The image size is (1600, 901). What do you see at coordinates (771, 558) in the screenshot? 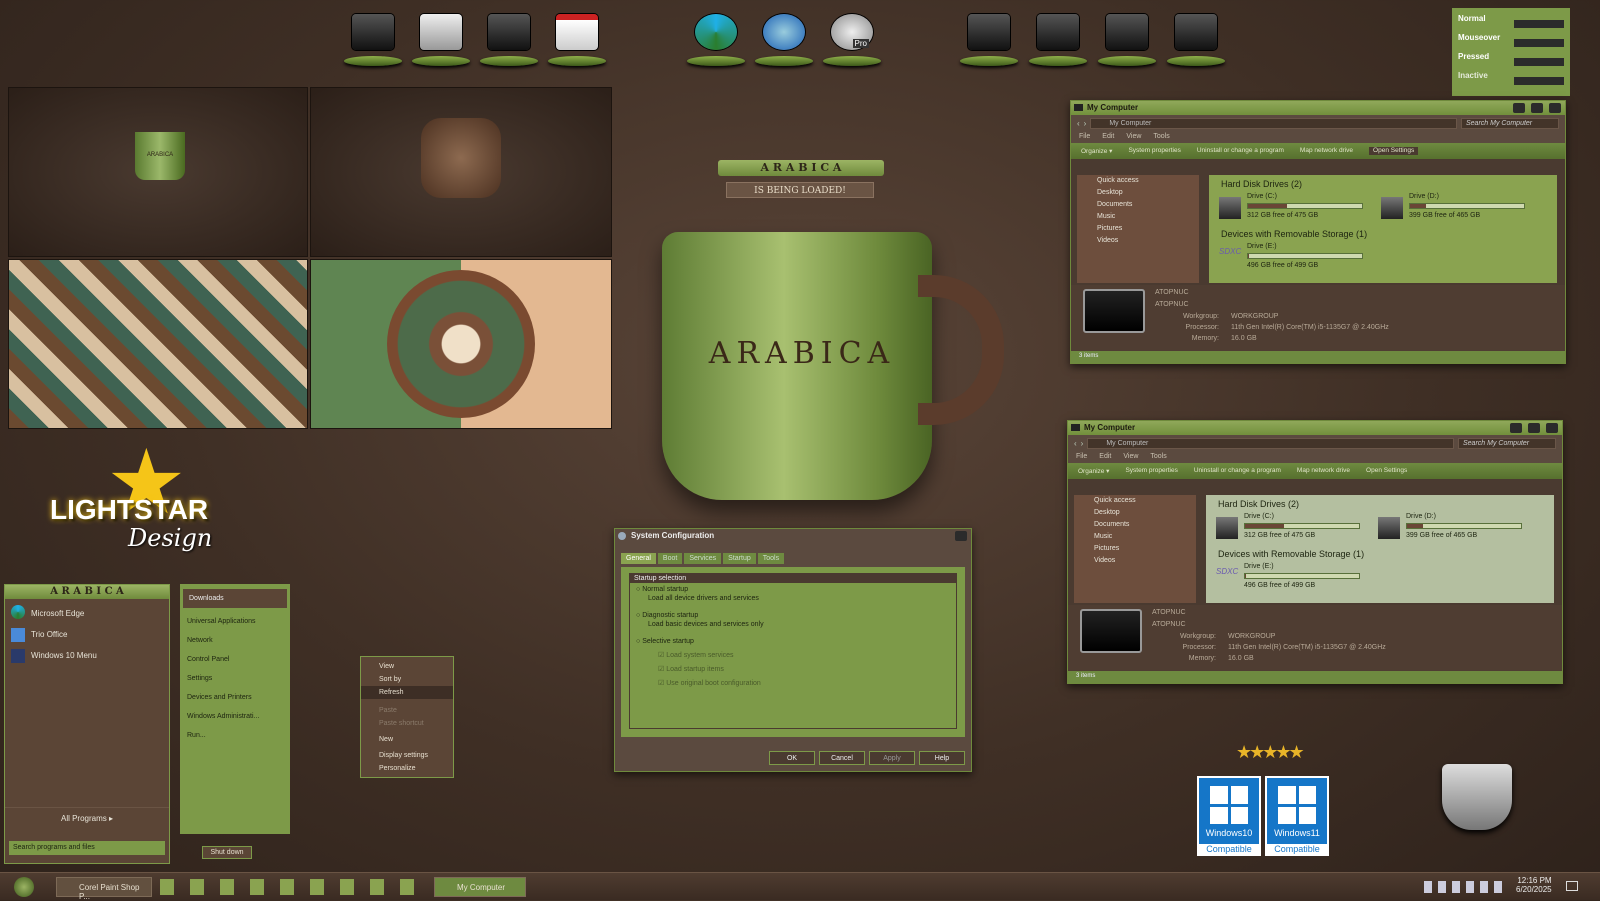
I see `tab-tools: Tools` at bounding box center [771, 558].